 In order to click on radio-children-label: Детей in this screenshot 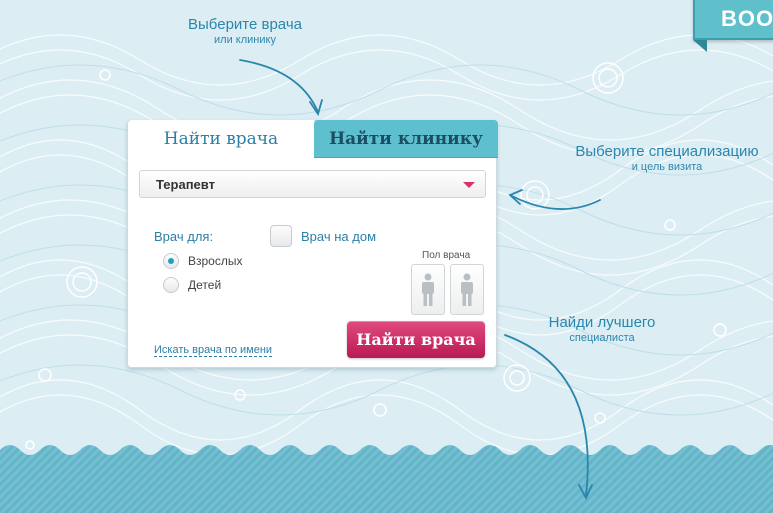, I will do `click(205, 285)`.